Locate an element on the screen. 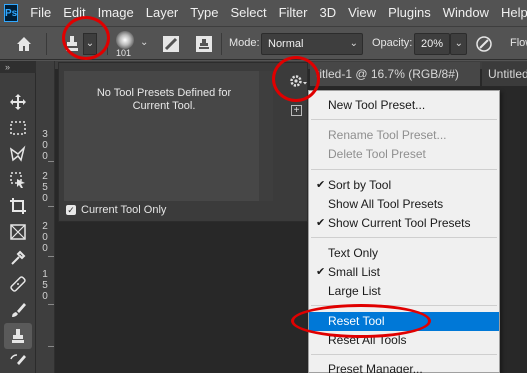 The image size is (527, 373). document-tab: Untitled is located at coordinates (504, 74).